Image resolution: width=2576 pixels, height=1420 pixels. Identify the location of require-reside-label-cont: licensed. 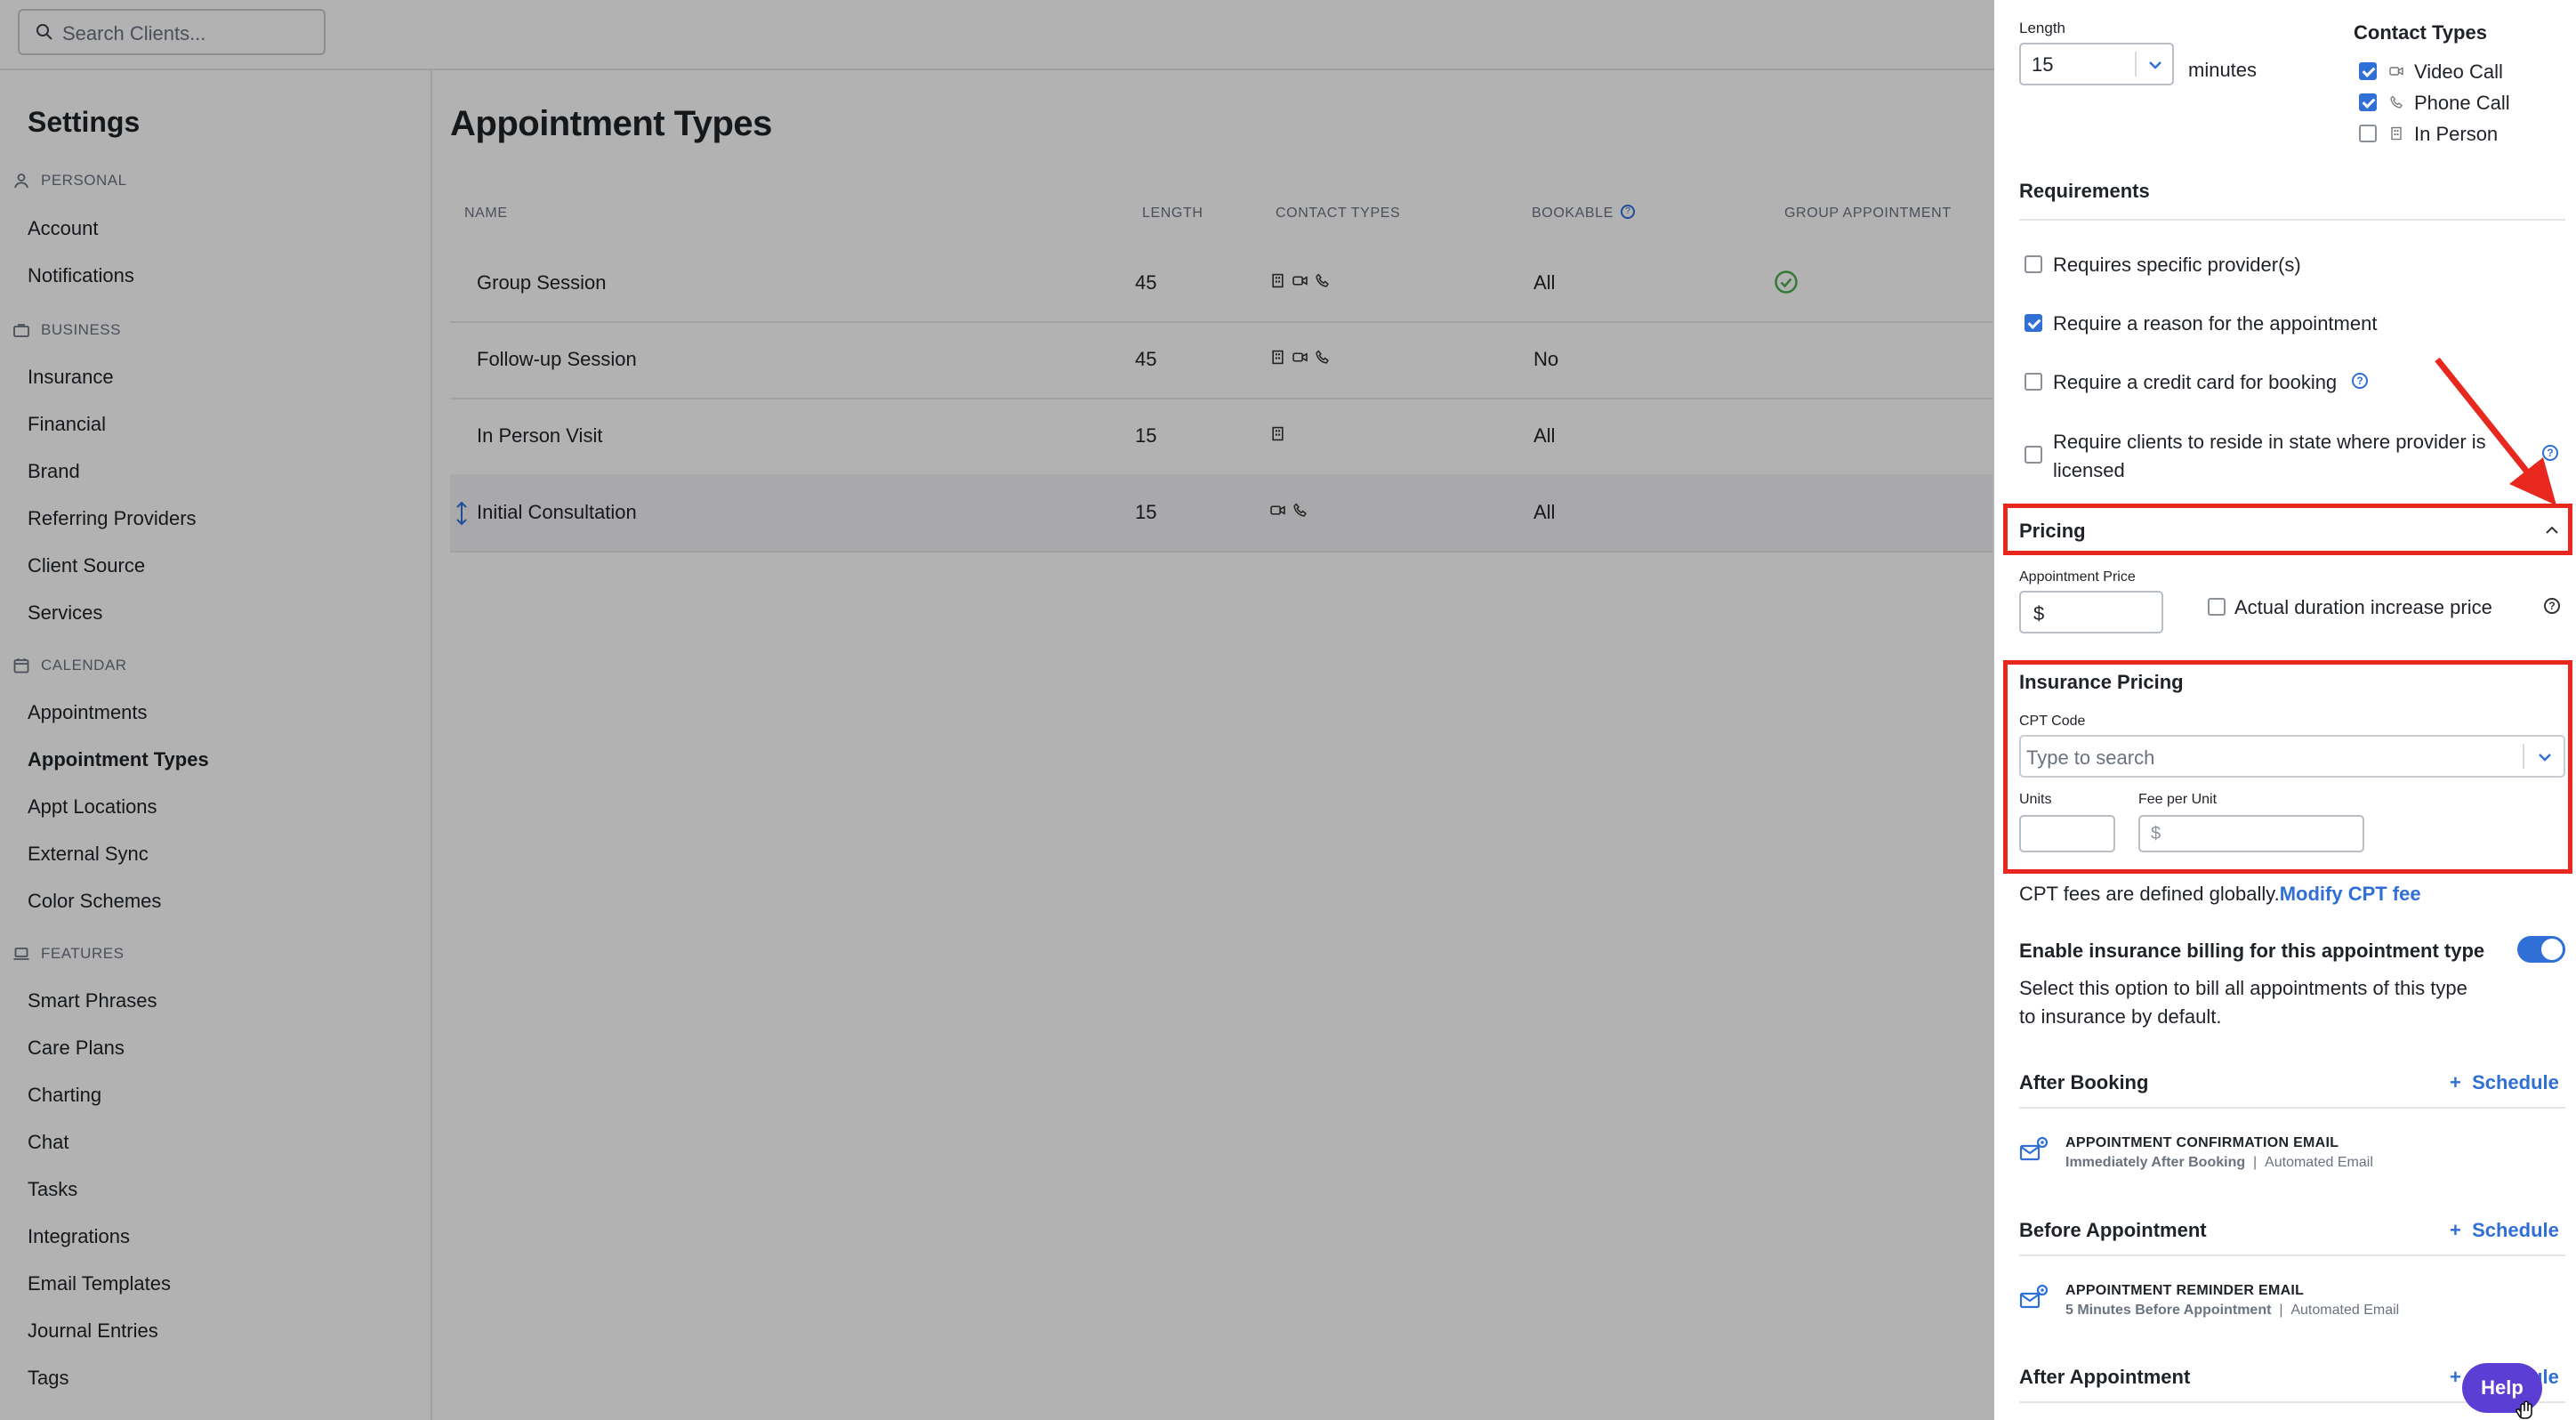
(2089, 470).